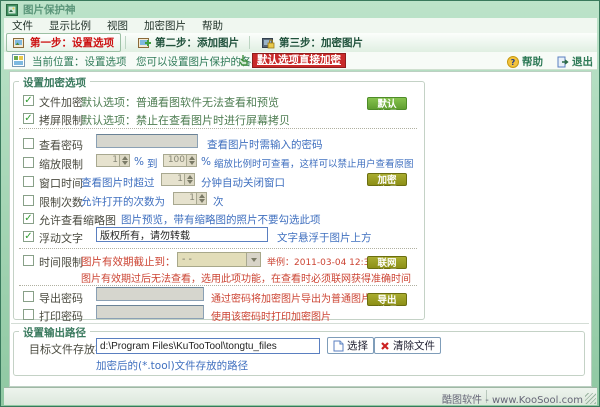  Describe the element at coordinates (152, 164) in the screenshot. I see `to-label: 到` at that location.